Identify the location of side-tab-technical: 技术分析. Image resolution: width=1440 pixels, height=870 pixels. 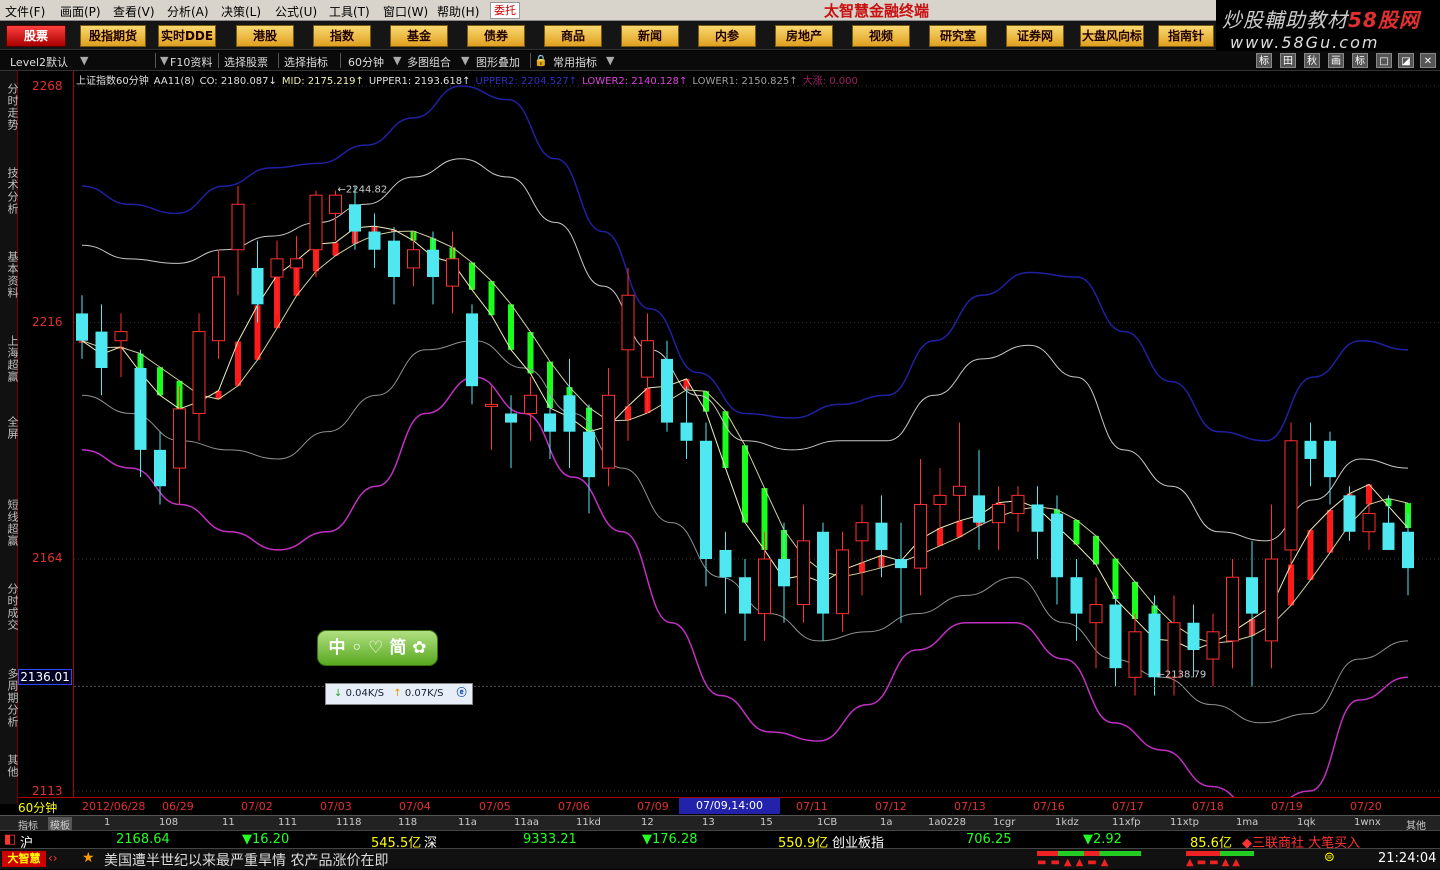
(9, 191).